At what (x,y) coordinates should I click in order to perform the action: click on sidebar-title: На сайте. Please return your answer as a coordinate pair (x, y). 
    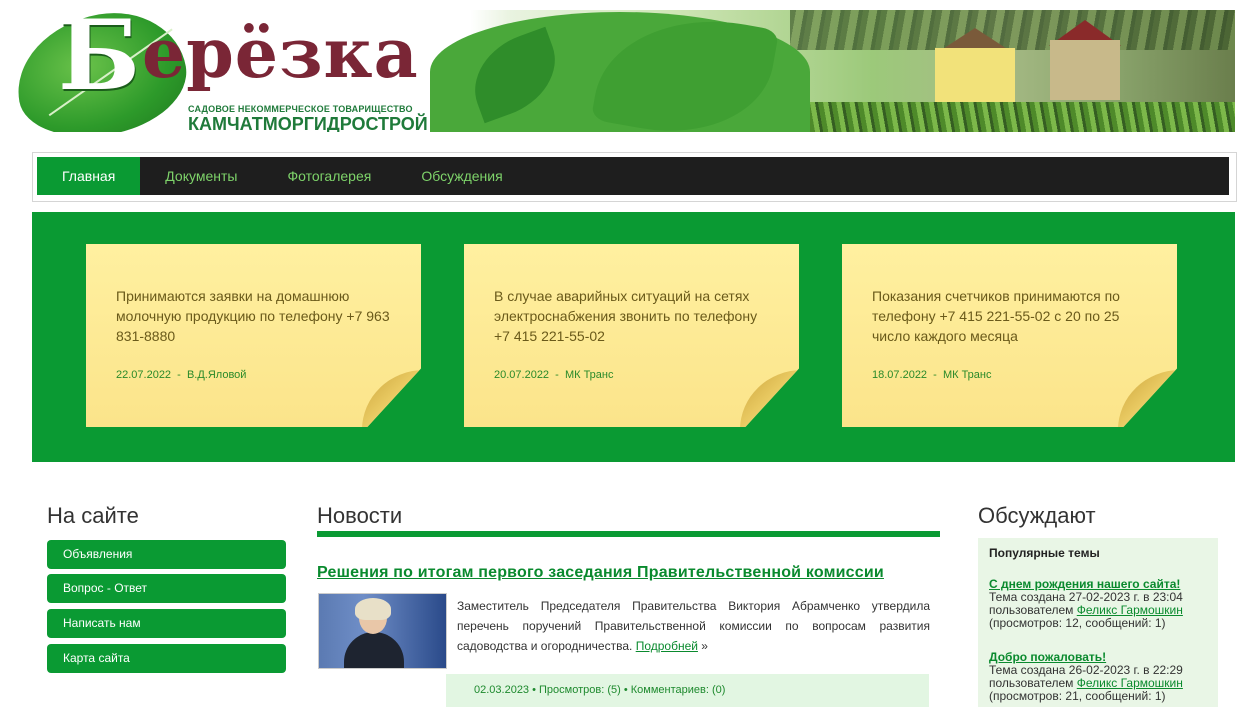
    Looking at the image, I should click on (93, 515).